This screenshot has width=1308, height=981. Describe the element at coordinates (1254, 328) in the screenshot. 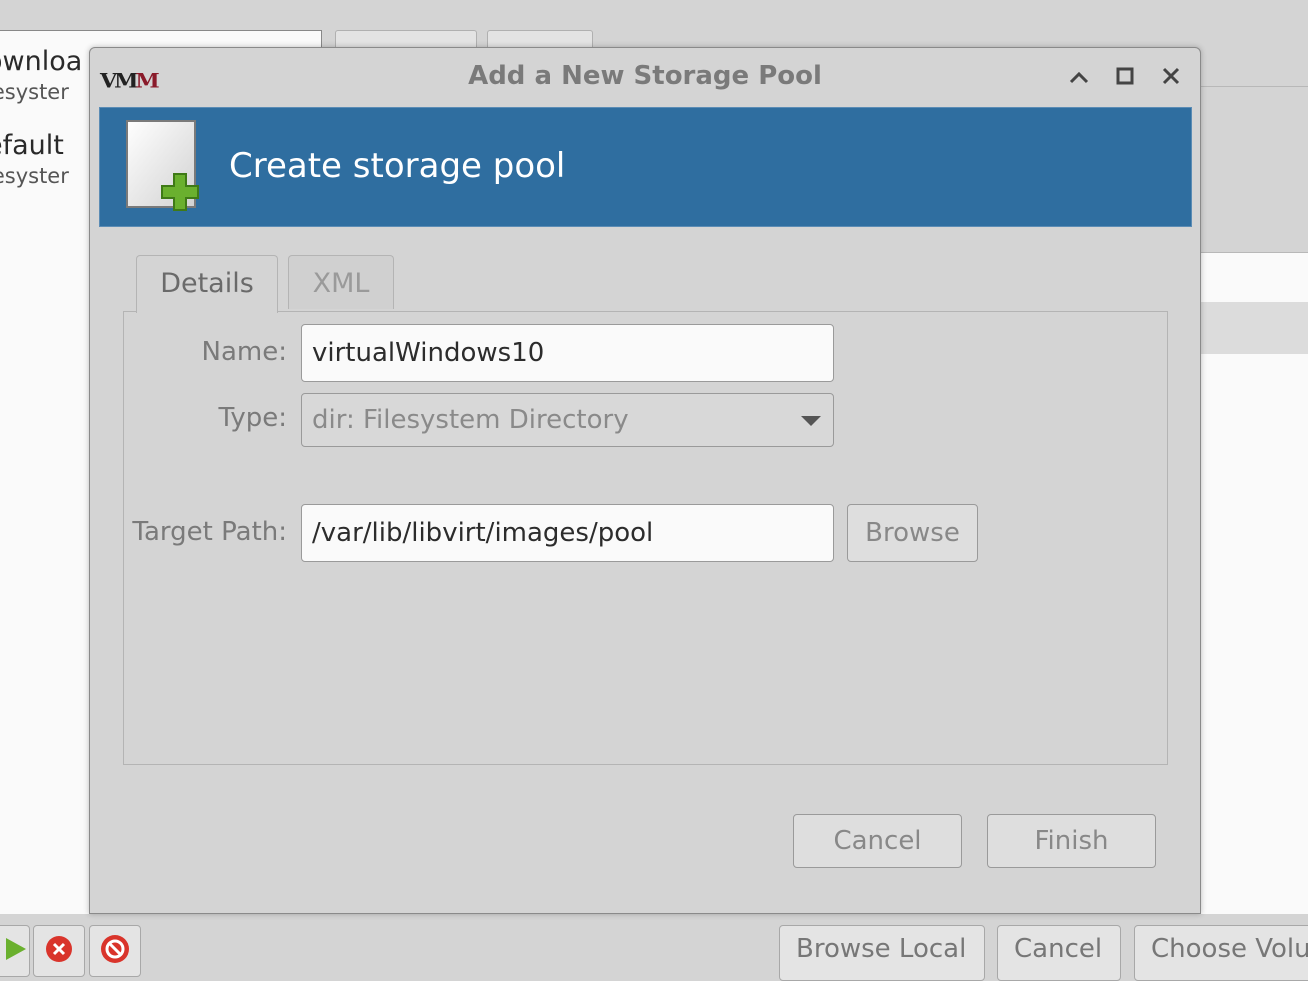

I see `bg-volume-selected-row` at that location.